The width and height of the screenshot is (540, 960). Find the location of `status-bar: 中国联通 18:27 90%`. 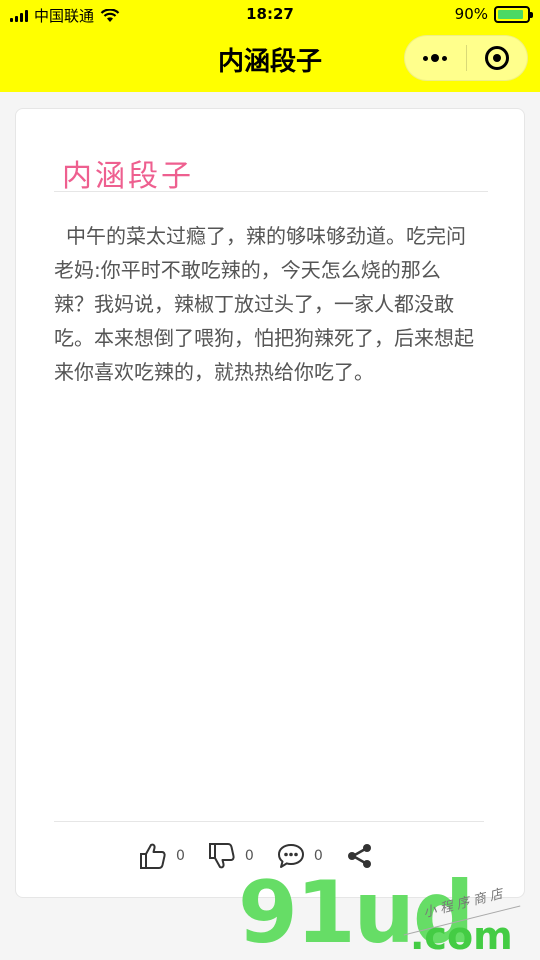

status-bar: 中国联通 18:27 90% is located at coordinates (270, 15).